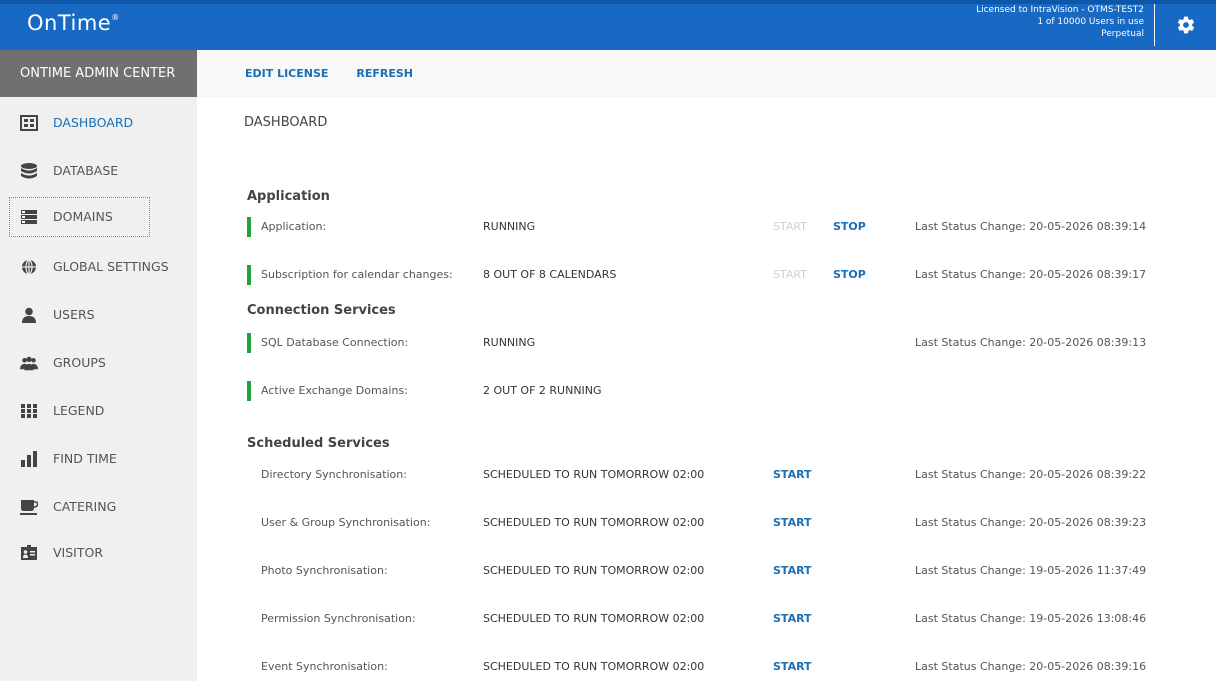 This screenshot has width=1216, height=681. Describe the element at coordinates (1122, 34) in the screenshot. I see `license-type: Perpetual` at that location.